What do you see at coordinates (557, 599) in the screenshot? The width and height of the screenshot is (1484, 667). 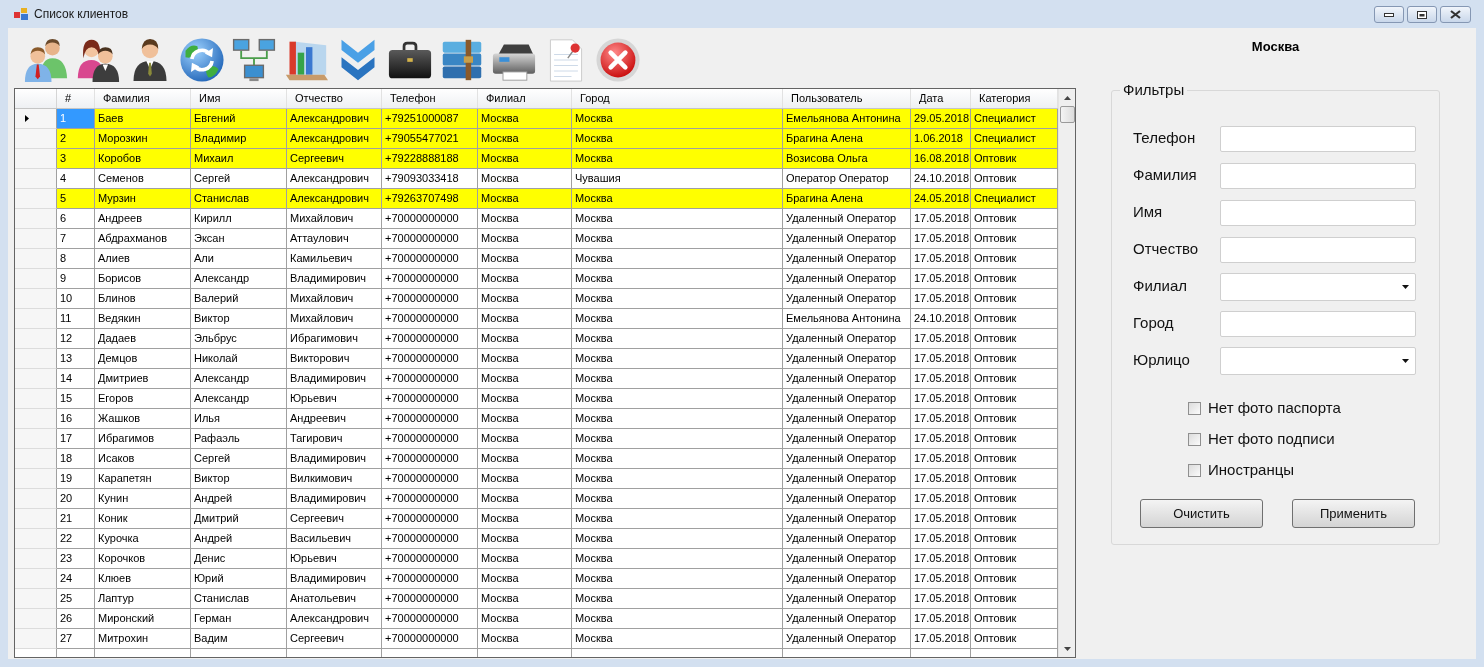 I see `table-row: 25 Лаптур Станислав Анатольевич +70000000000 Москва Москва Удаленный Оператор 17.05.2018 Оптовик` at bounding box center [557, 599].